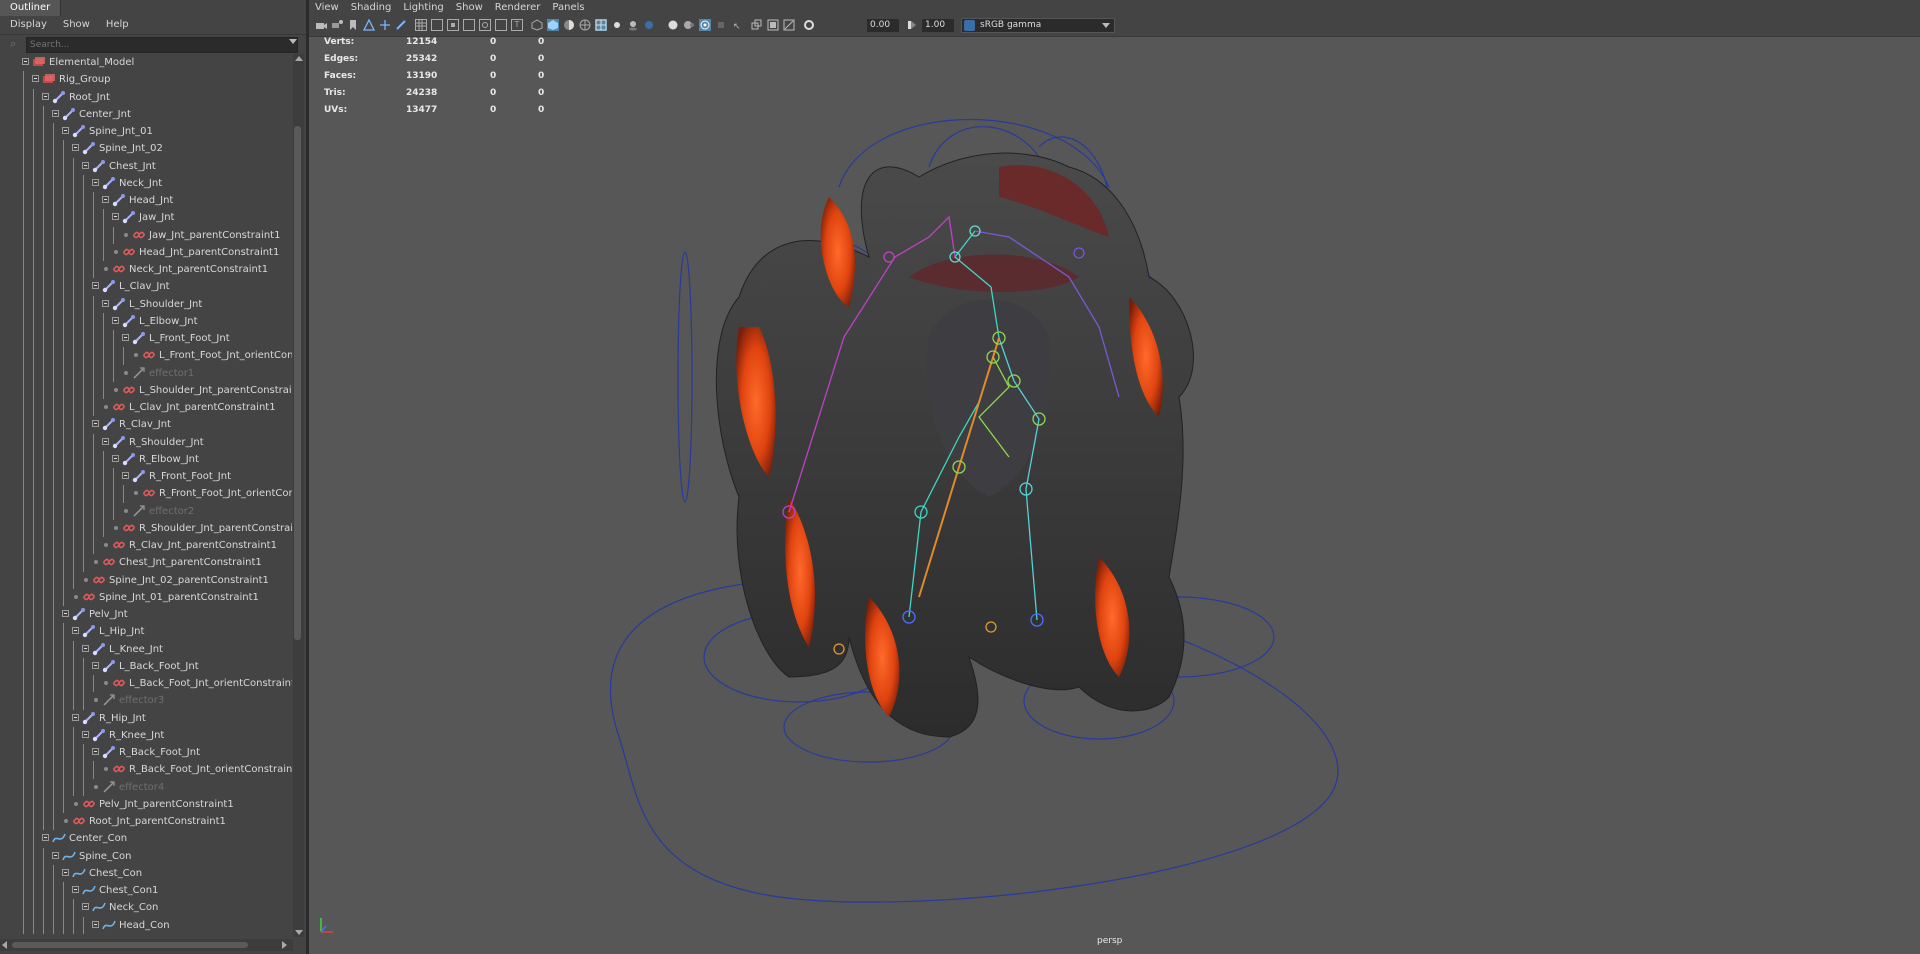 The width and height of the screenshot is (1920, 954). I want to click on outliner-item: Jaw_Jnt_parentConstraint1, so click(146, 235).